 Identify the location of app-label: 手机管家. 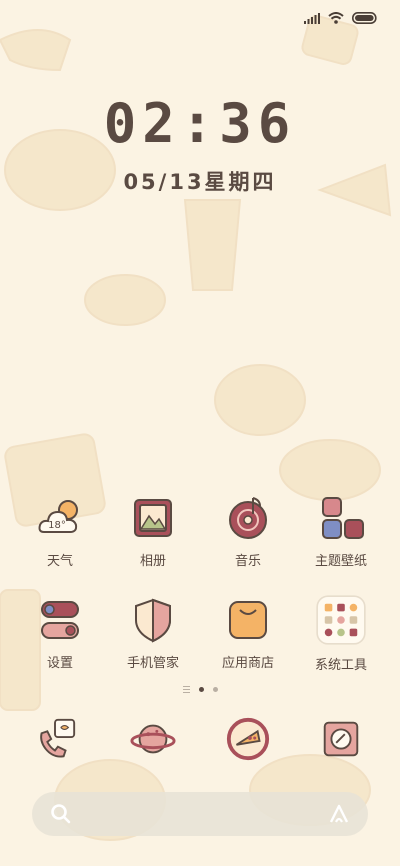
(152, 663).